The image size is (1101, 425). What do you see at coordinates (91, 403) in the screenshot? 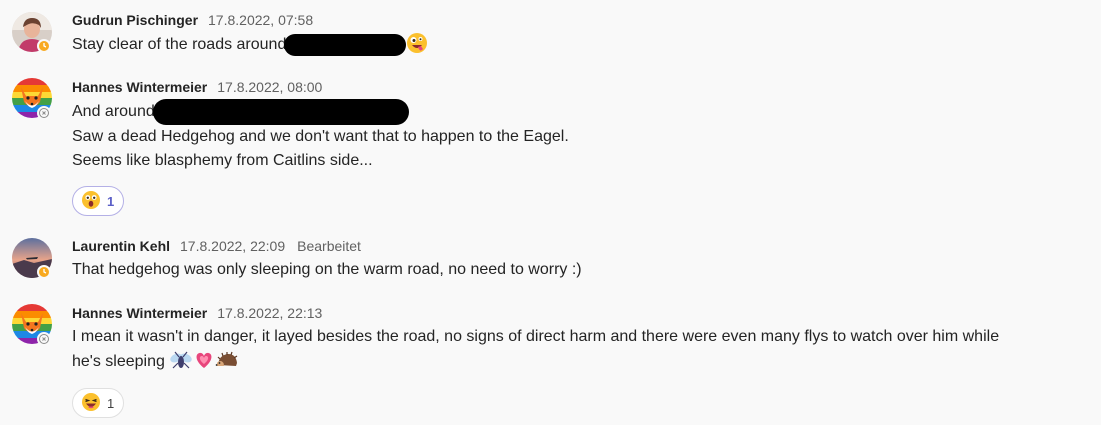
I see `laughing-face-icon` at bounding box center [91, 403].